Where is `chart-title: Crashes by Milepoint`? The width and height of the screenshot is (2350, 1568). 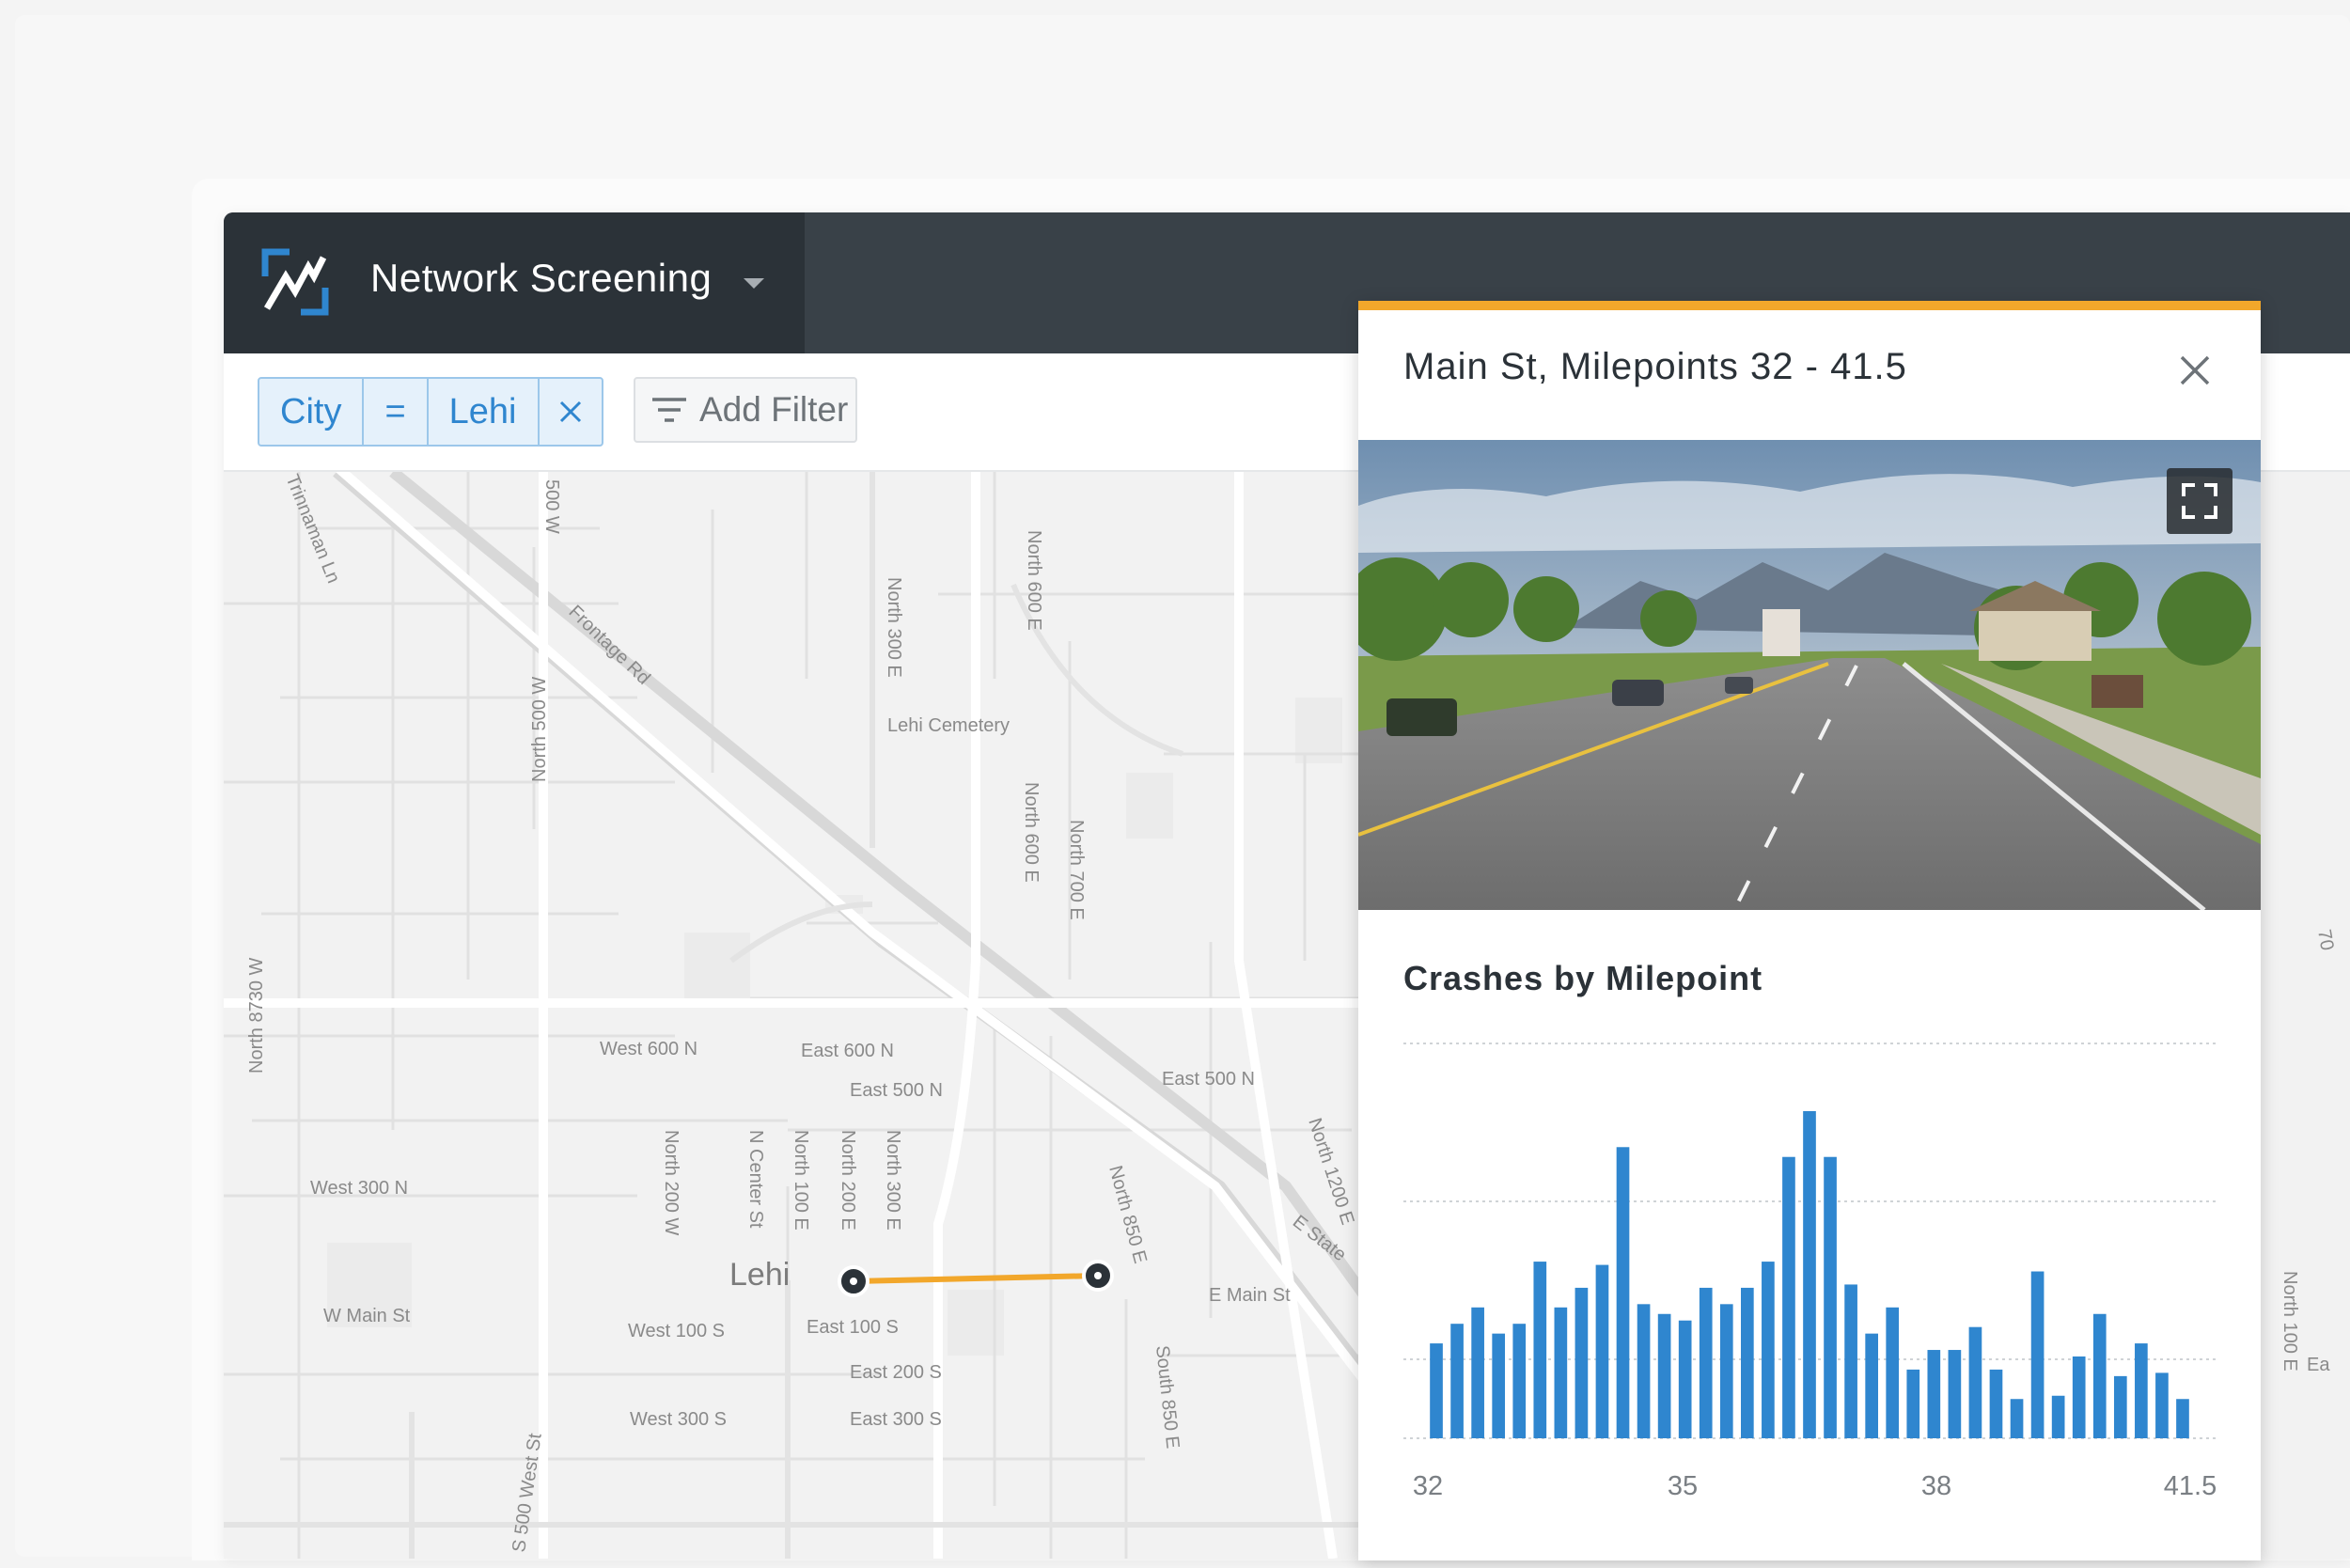
chart-title: Crashes by Milepoint is located at coordinates (1583, 978).